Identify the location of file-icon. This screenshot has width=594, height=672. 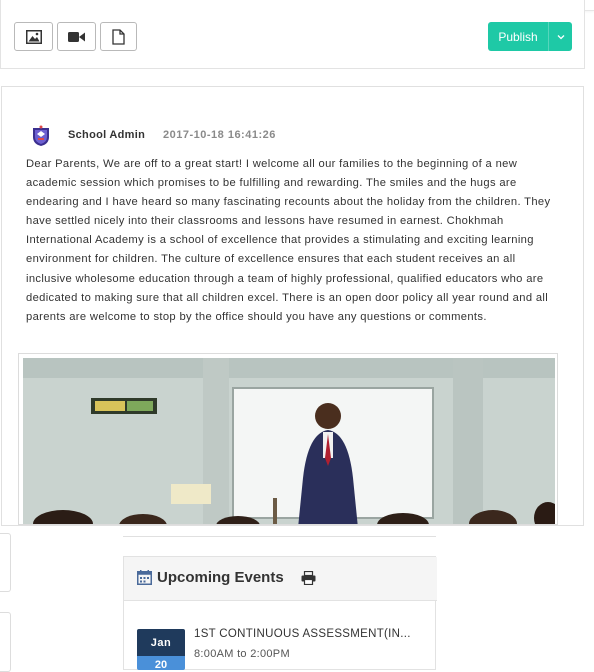
(118, 36).